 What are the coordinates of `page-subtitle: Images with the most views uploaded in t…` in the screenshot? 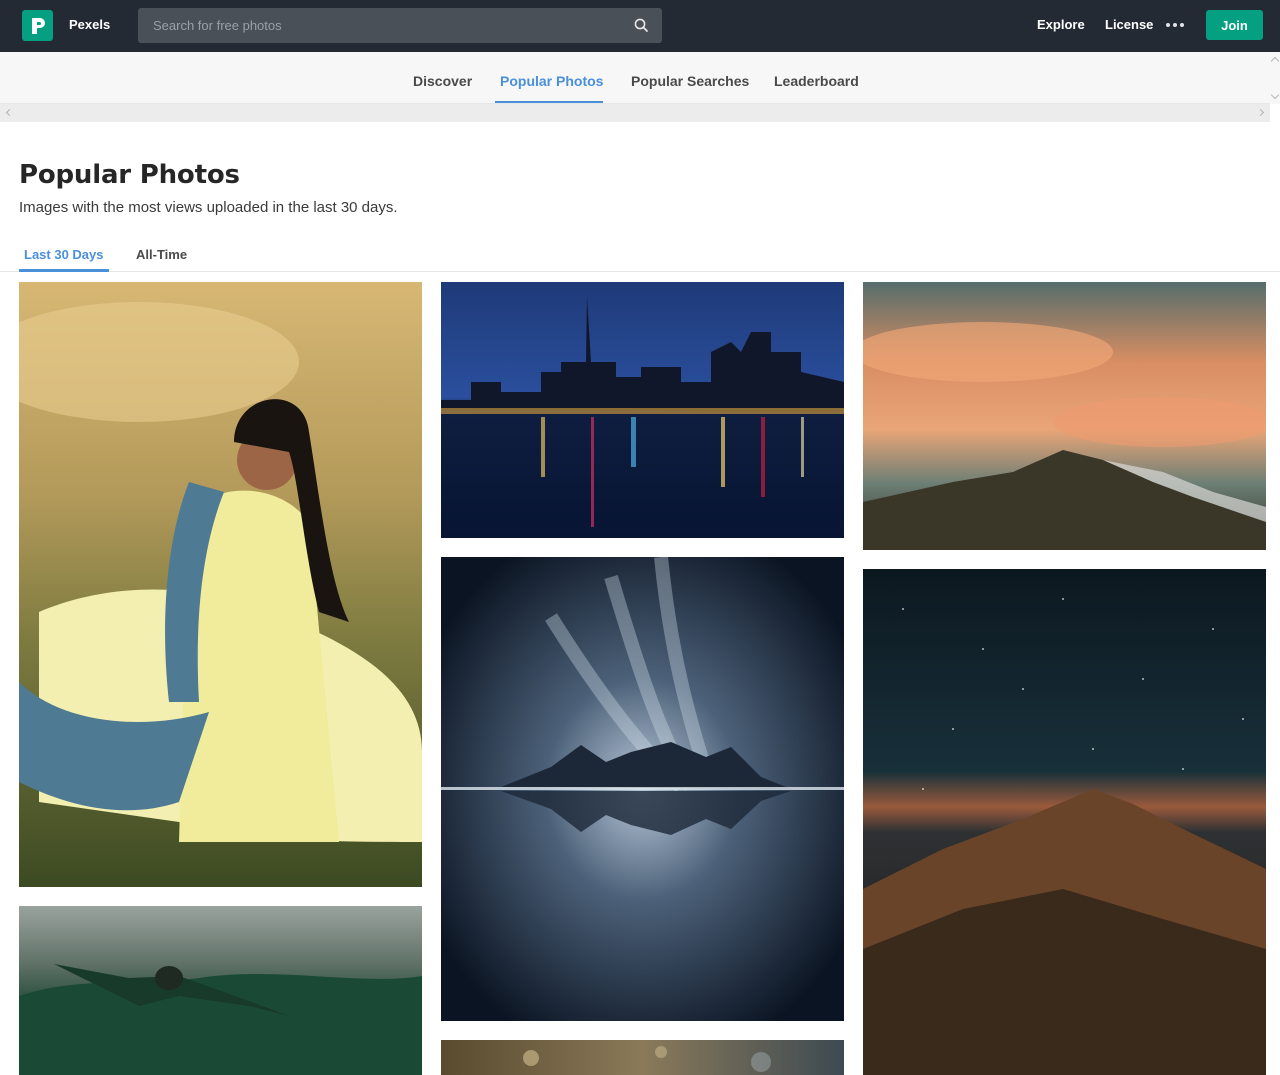 It's located at (208, 207).